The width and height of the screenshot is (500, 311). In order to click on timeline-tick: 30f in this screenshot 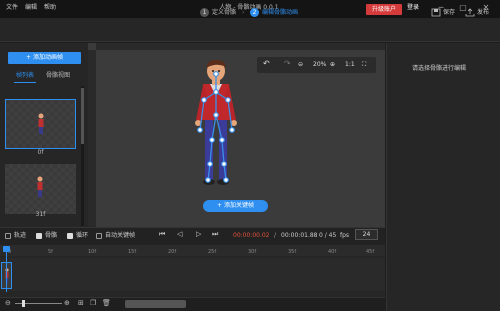, I will do `click(252, 252)`.